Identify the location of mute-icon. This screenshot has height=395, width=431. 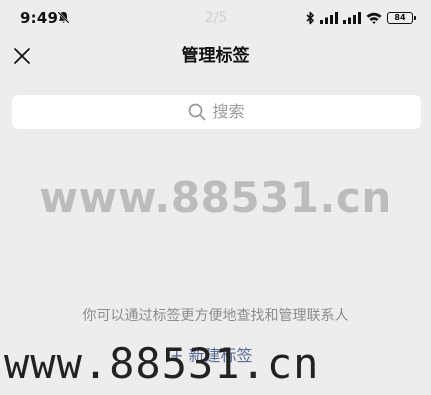
(63, 17).